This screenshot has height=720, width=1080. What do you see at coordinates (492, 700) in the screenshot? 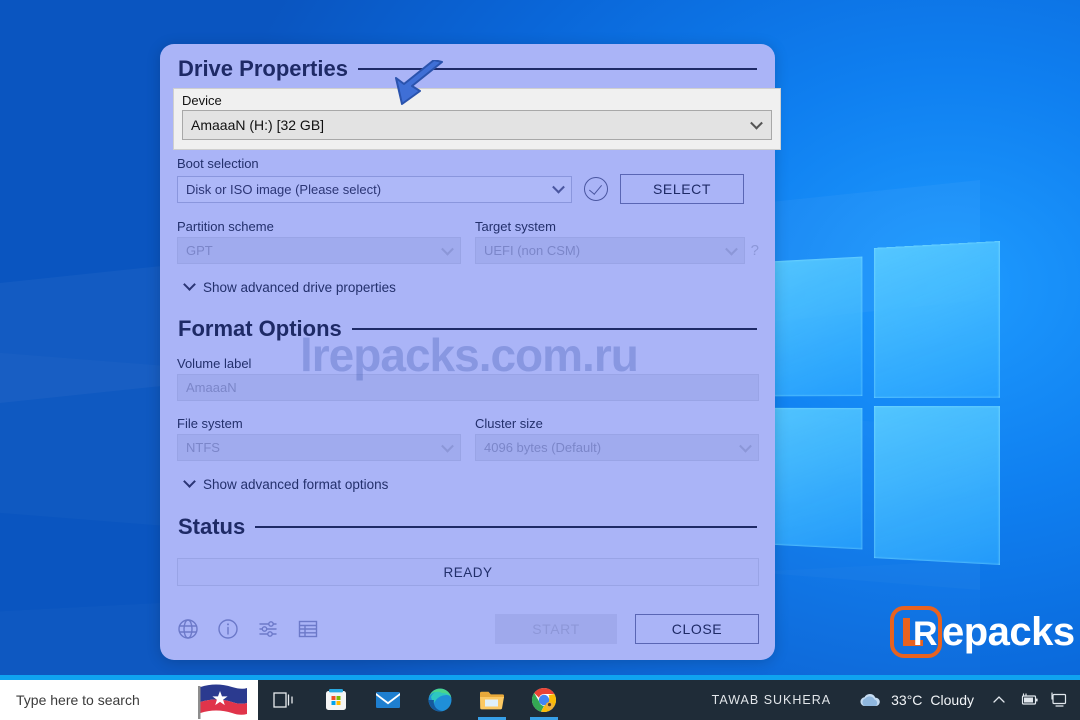
I see `file-explorer-icon` at bounding box center [492, 700].